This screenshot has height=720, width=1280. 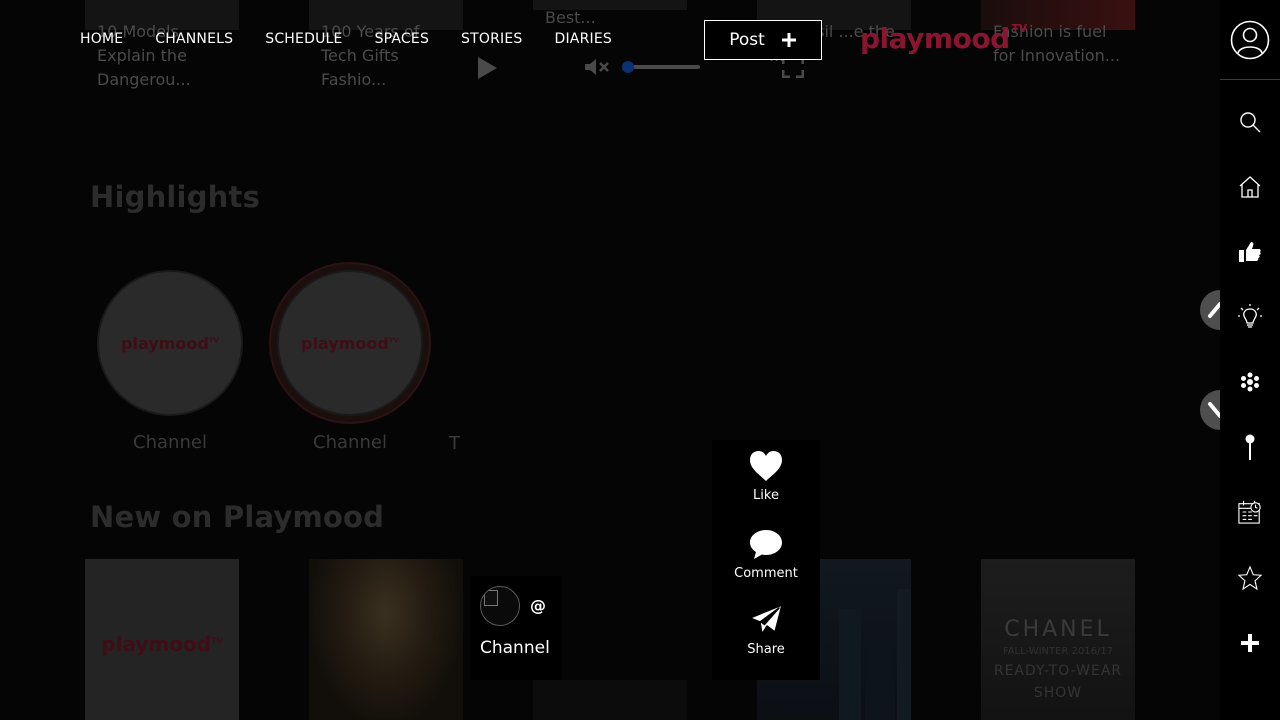 What do you see at coordinates (1058, 671) in the screenshot?
I see `tile-line-text: READY-TO-WEAR` at bounding box center [1058, 671].